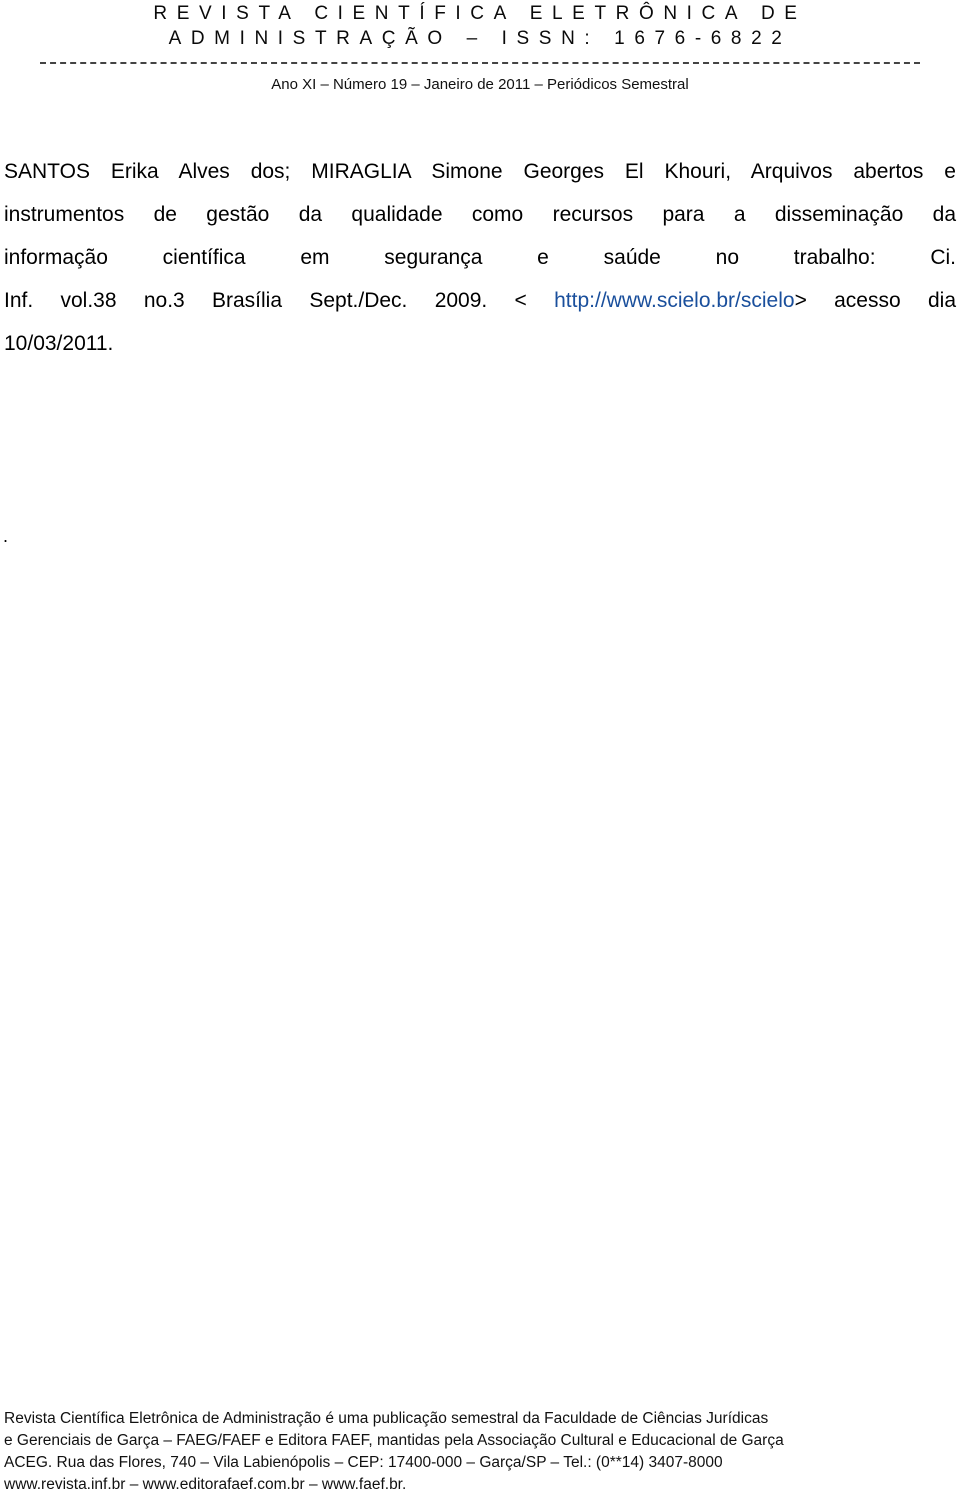 This screenshot has width=960, height=1496. Describe the element at coordinates (480, 67) in the screenshot. I see `dashed-divider` at that location.